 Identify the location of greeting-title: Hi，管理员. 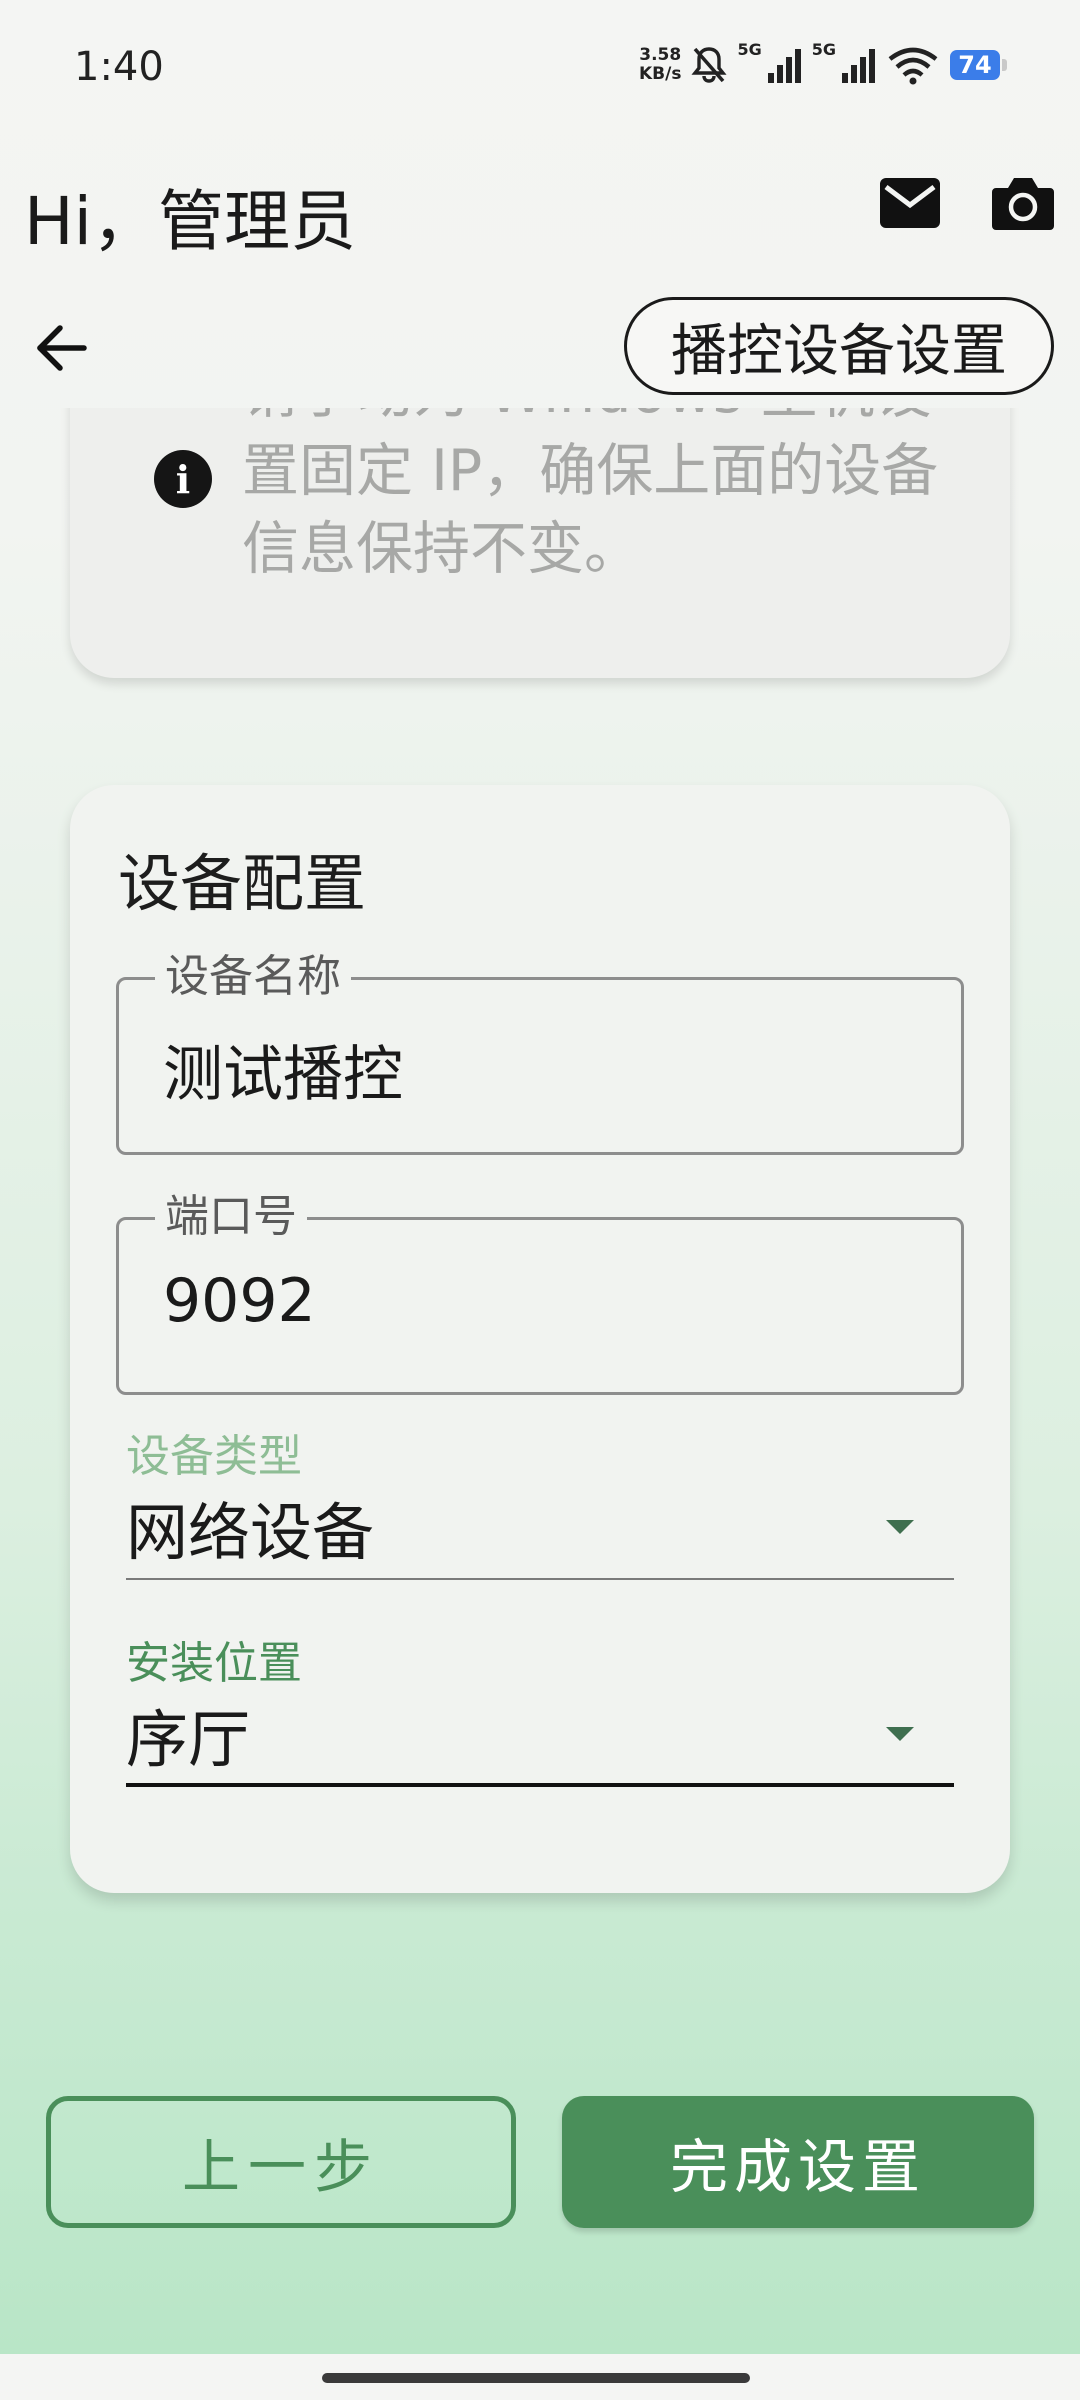
(190, 221).